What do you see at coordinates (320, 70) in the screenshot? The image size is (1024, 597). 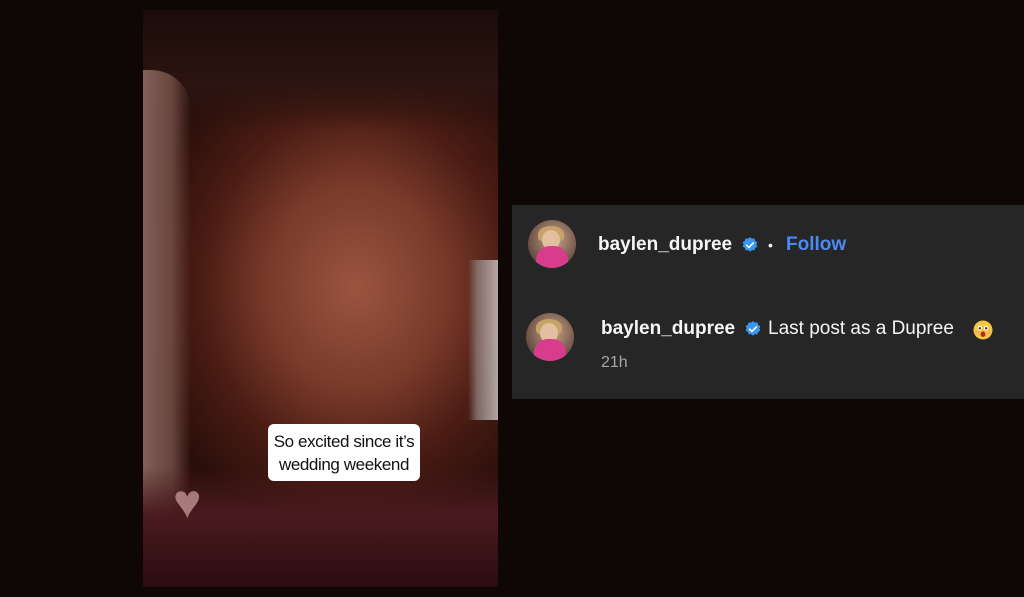 I see `story-photo-hair` at bounding box center [320, 70].